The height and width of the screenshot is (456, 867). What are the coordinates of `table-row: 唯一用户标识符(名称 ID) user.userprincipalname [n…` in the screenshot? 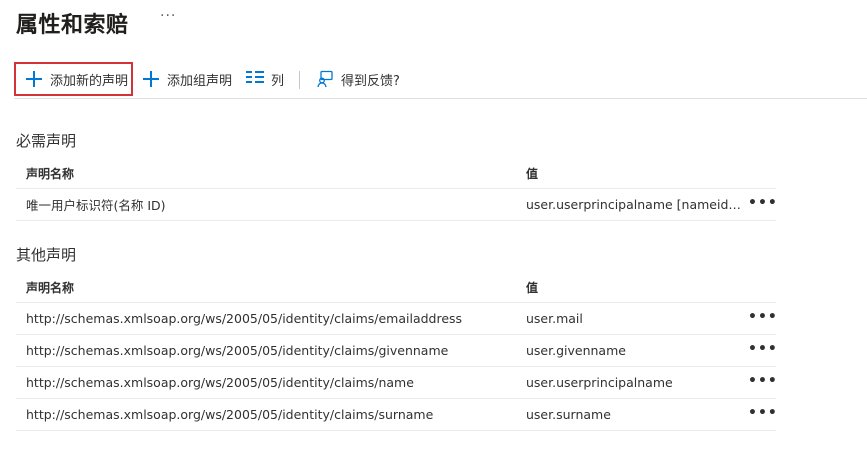 It's located at (397, 205).